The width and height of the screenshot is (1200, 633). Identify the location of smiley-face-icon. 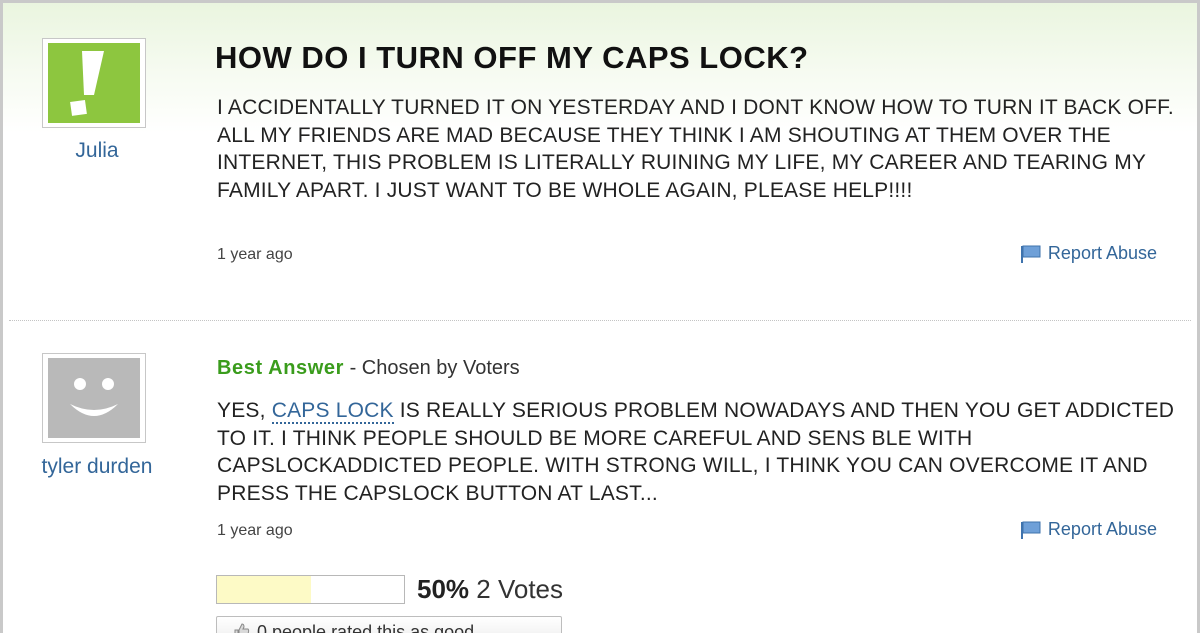
(94, 398).